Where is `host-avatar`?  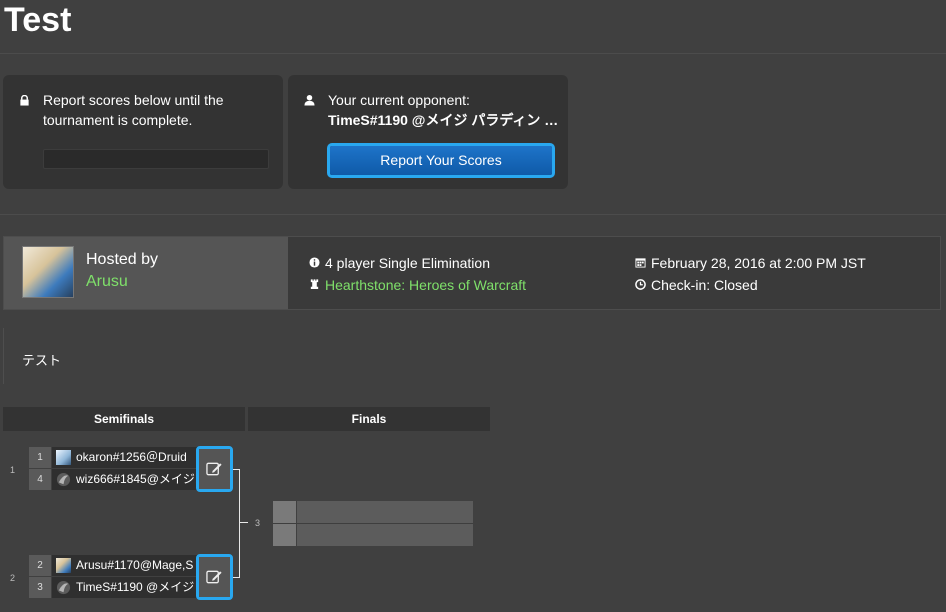 host-avatar is located at coordinates (48, 272).